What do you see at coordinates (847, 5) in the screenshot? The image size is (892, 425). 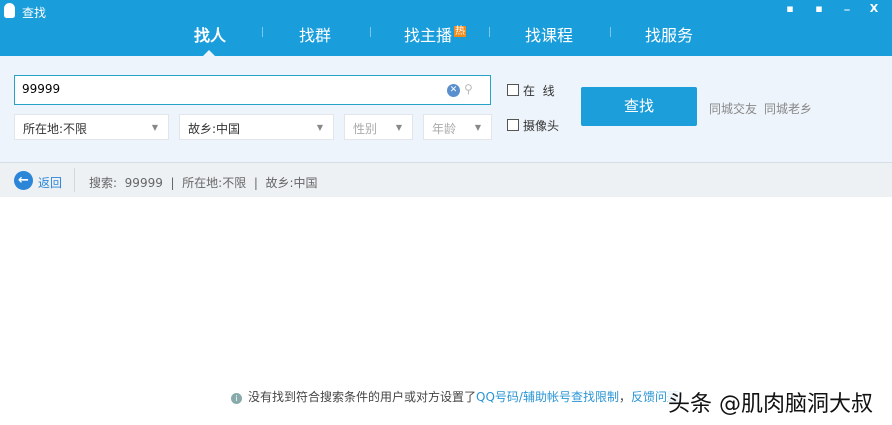 I see `minimize-button: _` at bounding box center [847, 5].